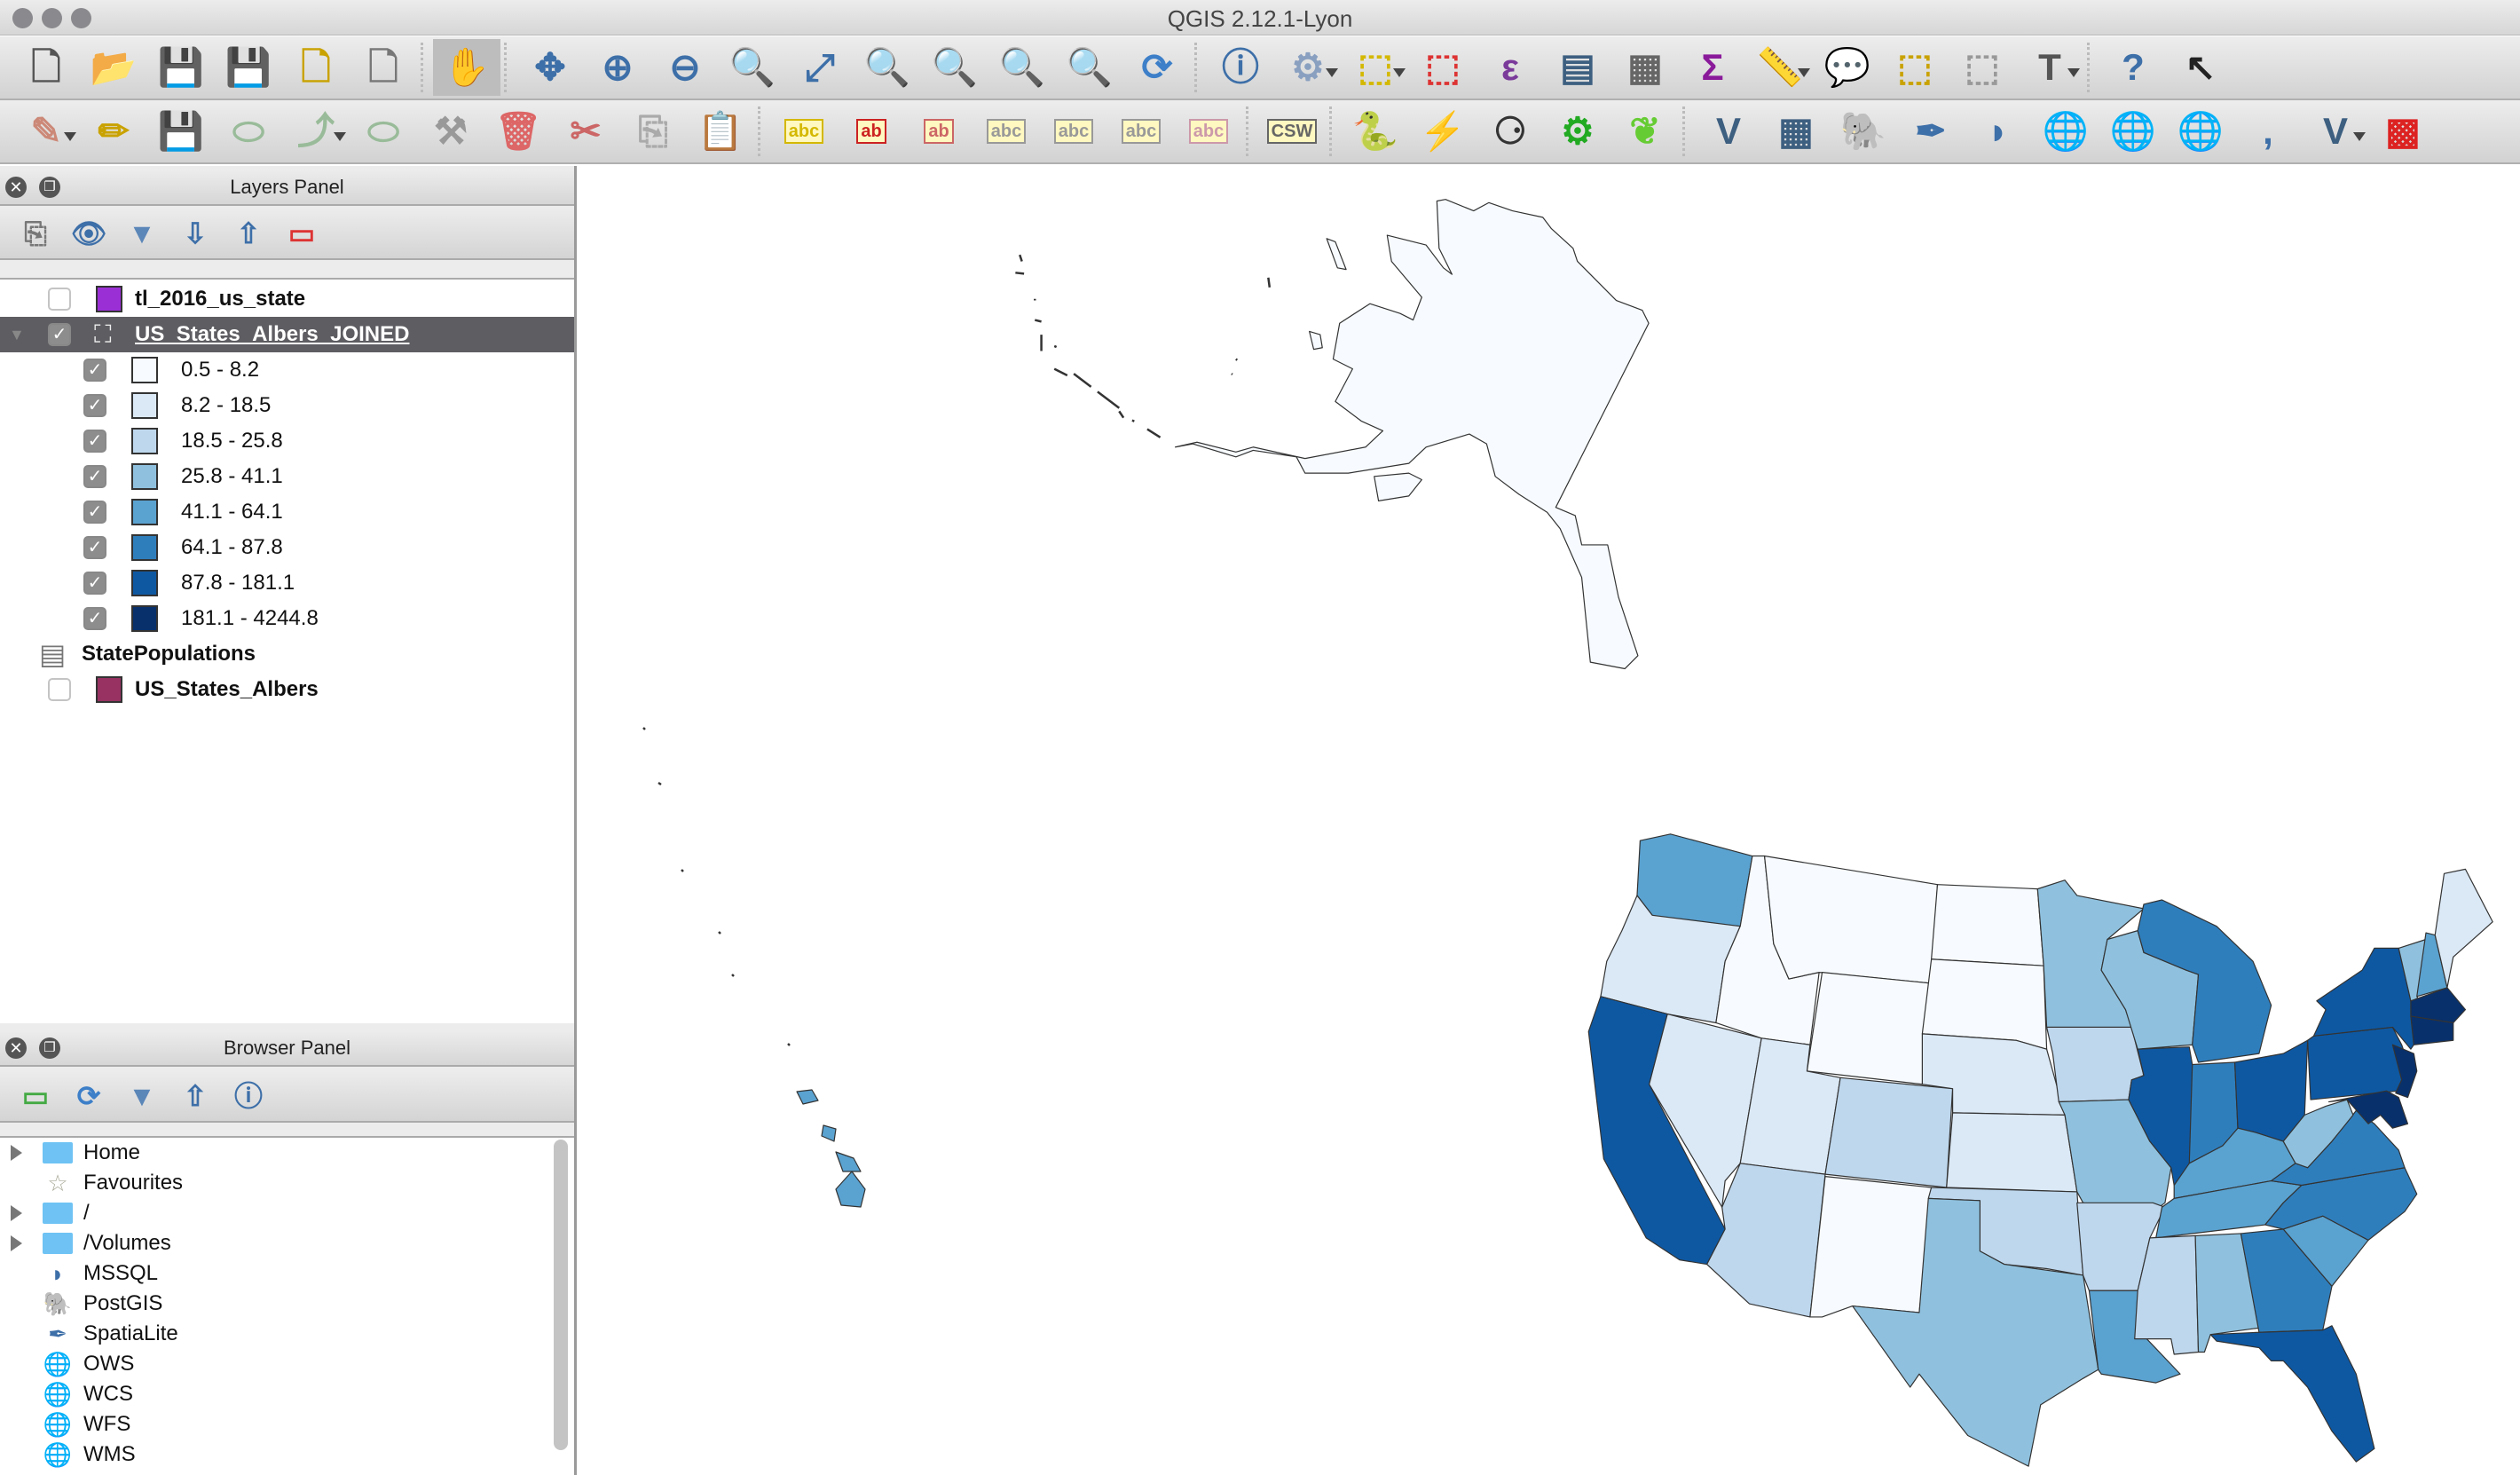 The height and width of the screenshot is (1475, 2520). What do you see at coordinates (287, 406) in the screenshot?
I see `legend-class-item: ✓ 8.2 - 18.5` at bounding box center [287, 406].